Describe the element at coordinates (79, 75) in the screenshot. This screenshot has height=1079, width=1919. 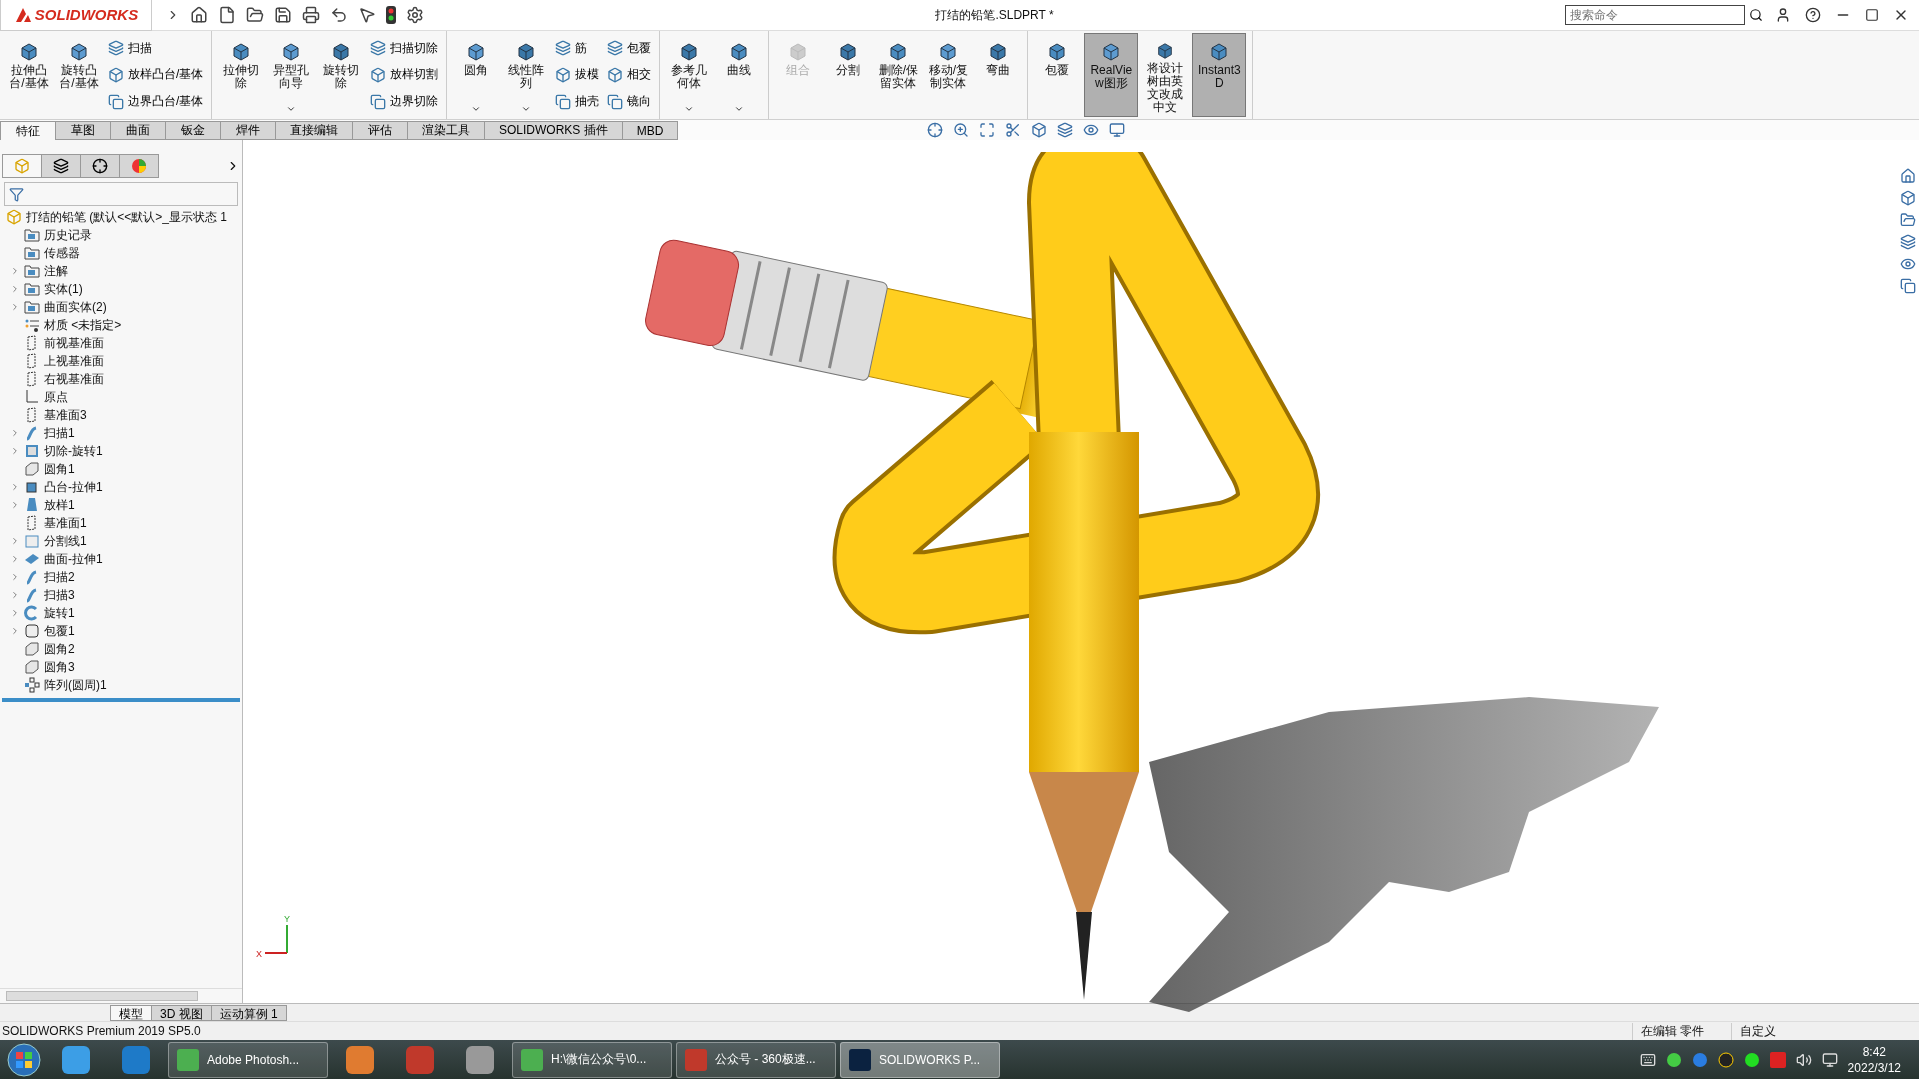
I see `command-button: 旋转凸台/基体` at that location.